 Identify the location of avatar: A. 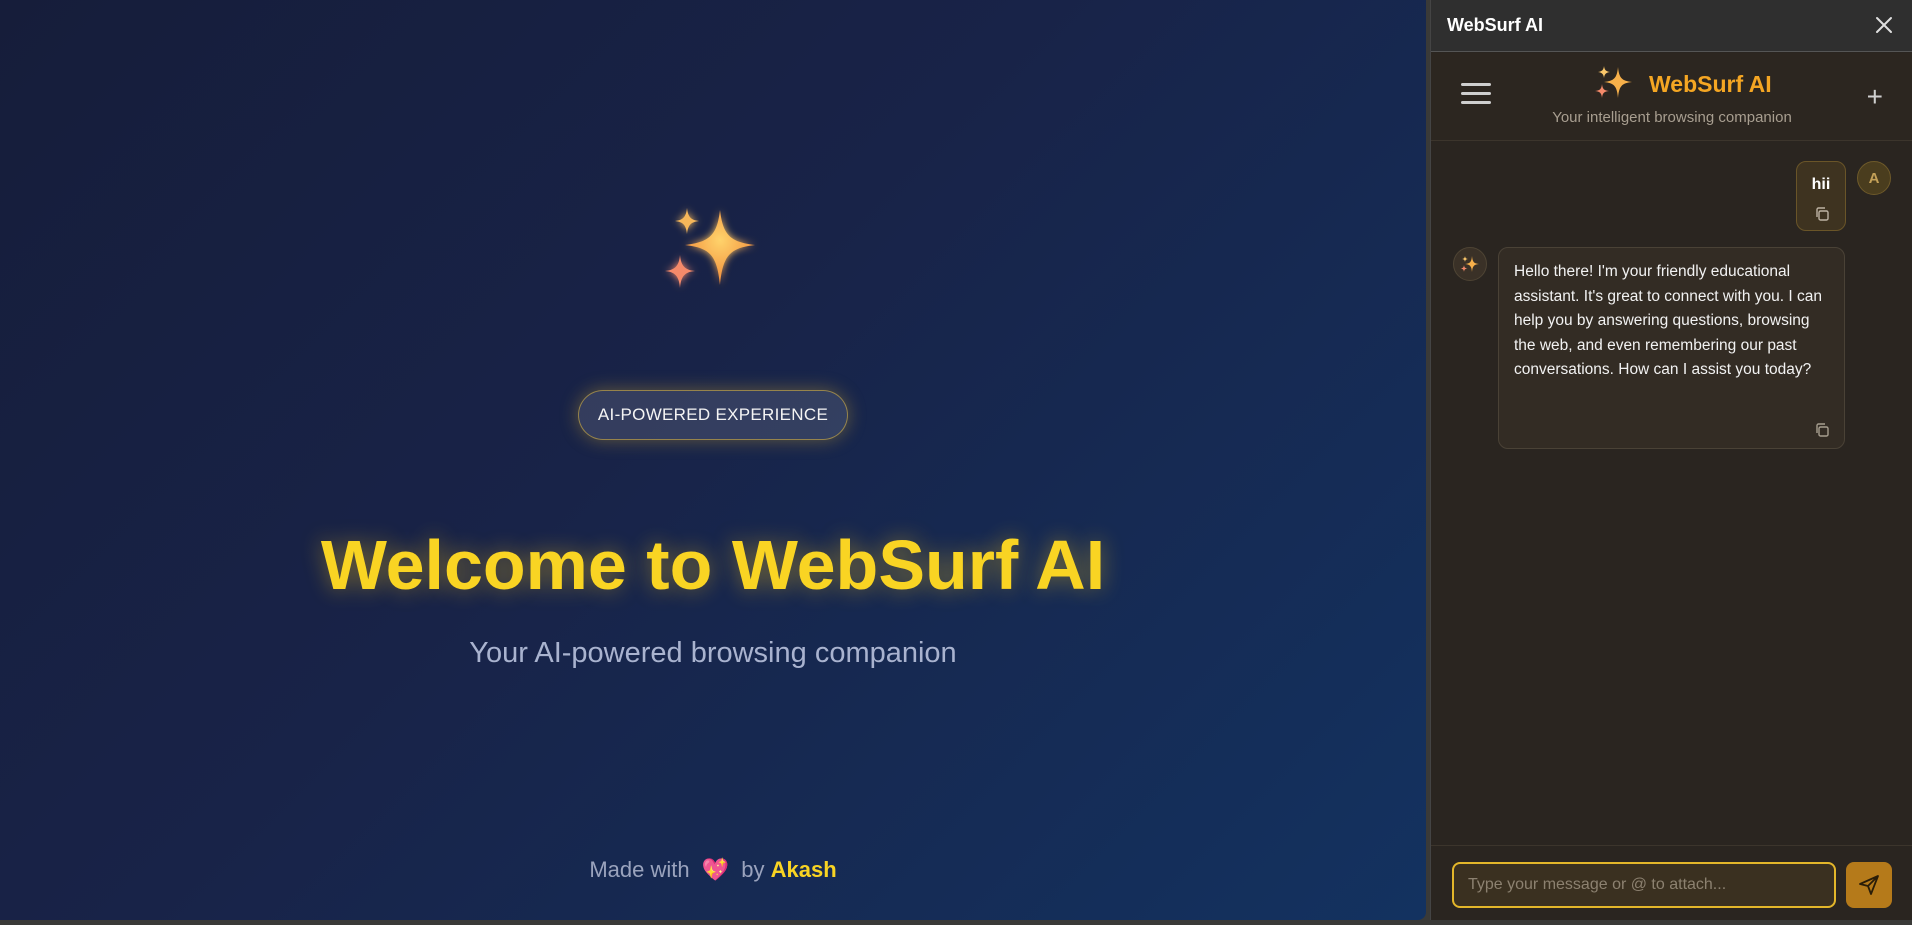
(1874, 178).